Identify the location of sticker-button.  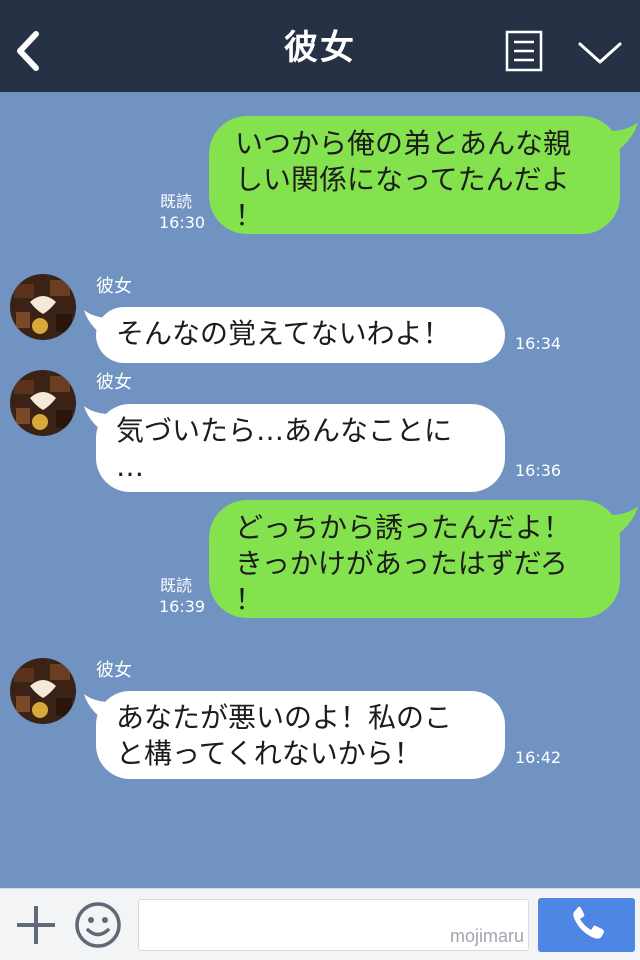
(98, 925).